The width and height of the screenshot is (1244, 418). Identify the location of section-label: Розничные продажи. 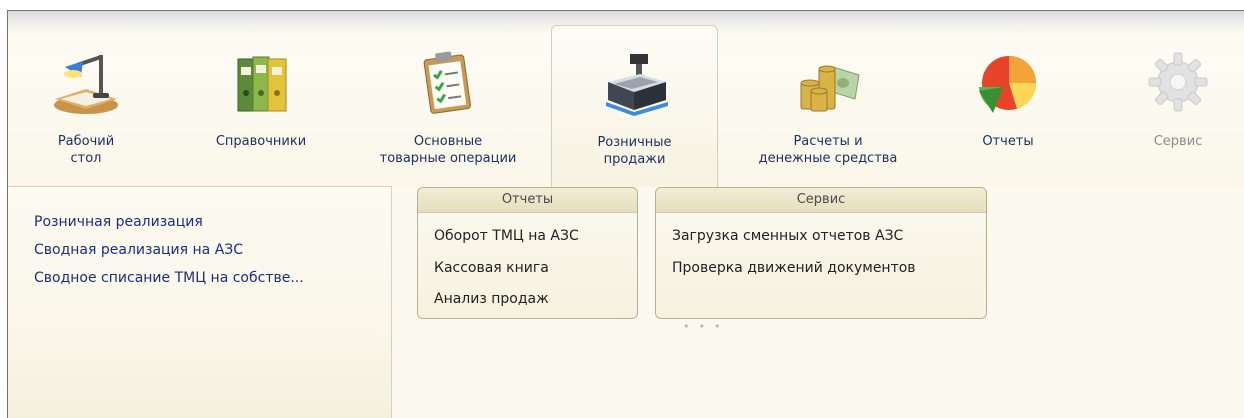
(634, 151).